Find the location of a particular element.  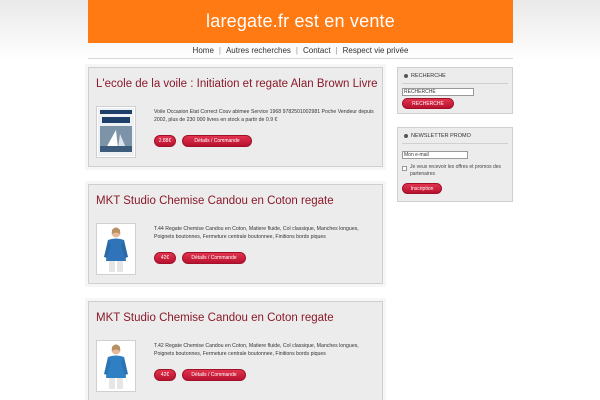

search-button: RECHERCHE is located at coordinates (428, 103).